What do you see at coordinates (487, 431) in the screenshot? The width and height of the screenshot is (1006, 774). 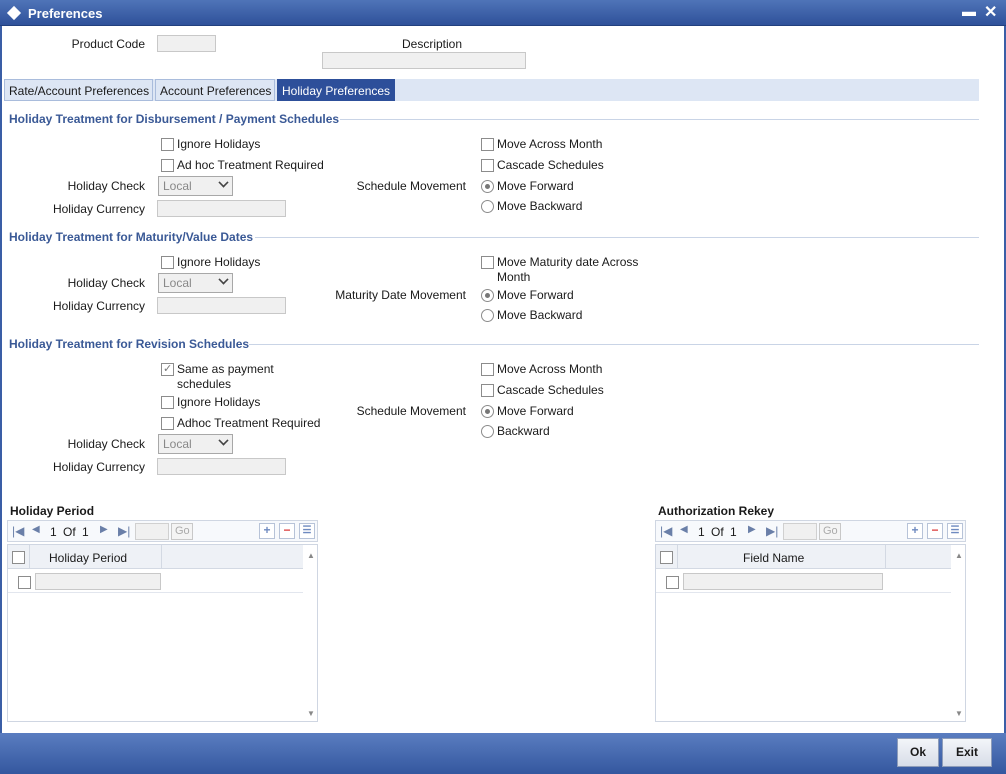 I see `backward-radio` at bounding box center [487, 431].